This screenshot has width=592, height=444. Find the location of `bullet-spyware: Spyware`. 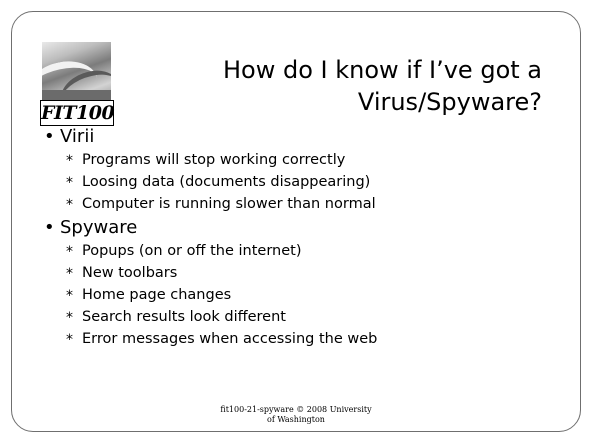

bullet-spyware: Spyware is located at coordinates (302, 227).